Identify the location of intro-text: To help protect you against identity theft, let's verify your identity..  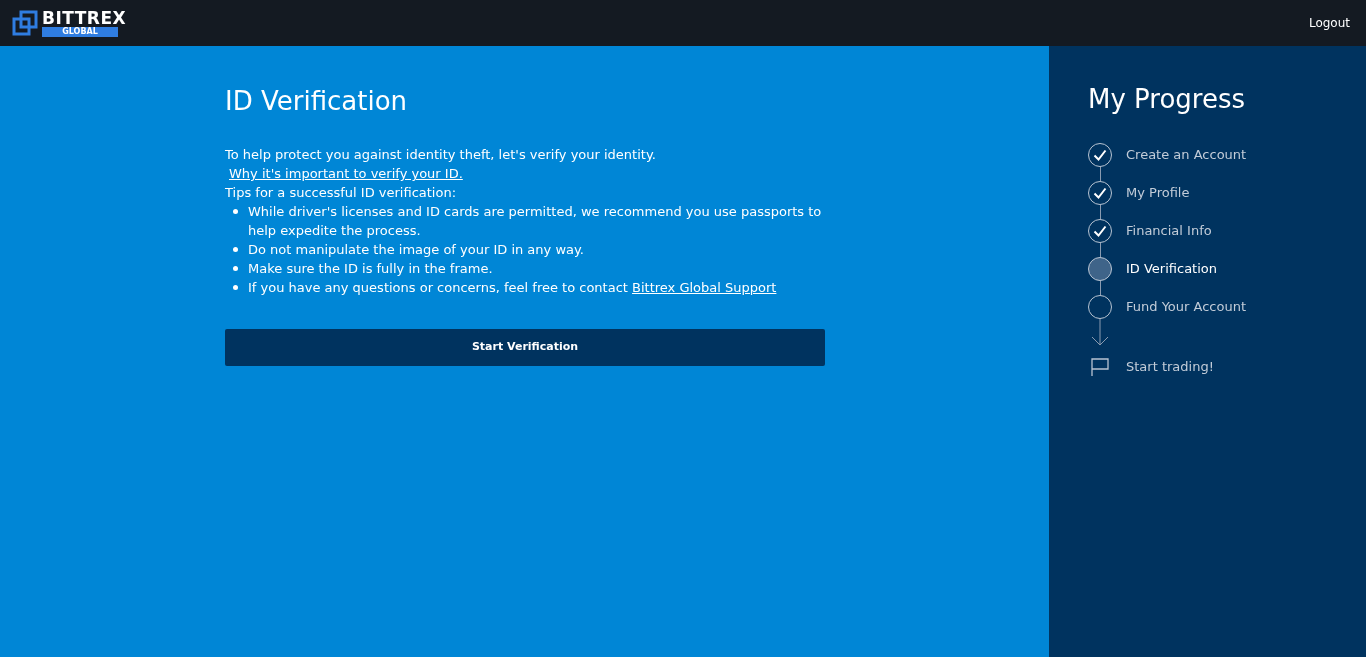
(441, 155).